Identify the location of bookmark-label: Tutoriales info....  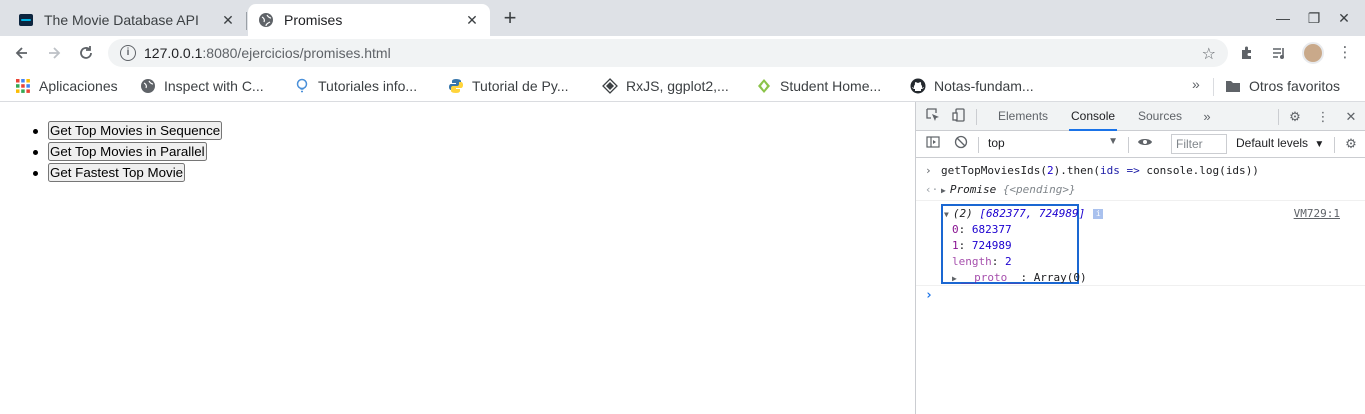
(368, 86).